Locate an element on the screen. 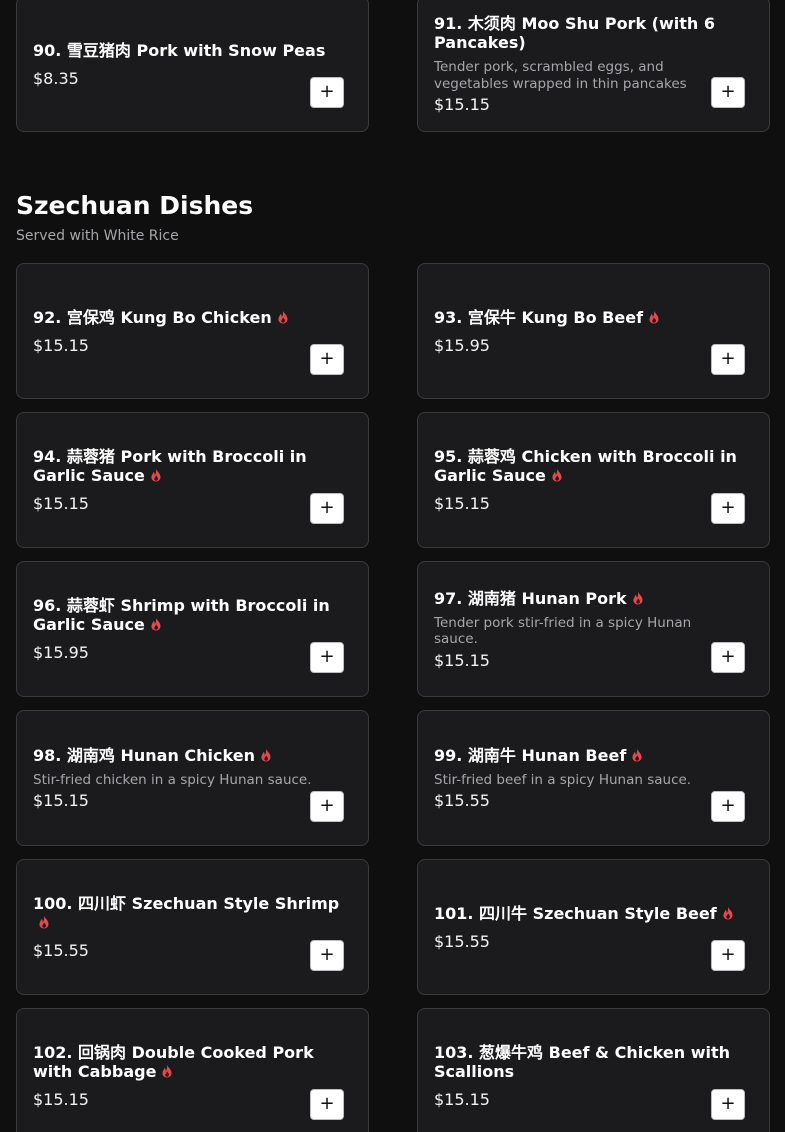  menu-item-title: 103. 葱爆牛鸡 Beef & Chicken with Scallions is located at coordinates (593, 1062).